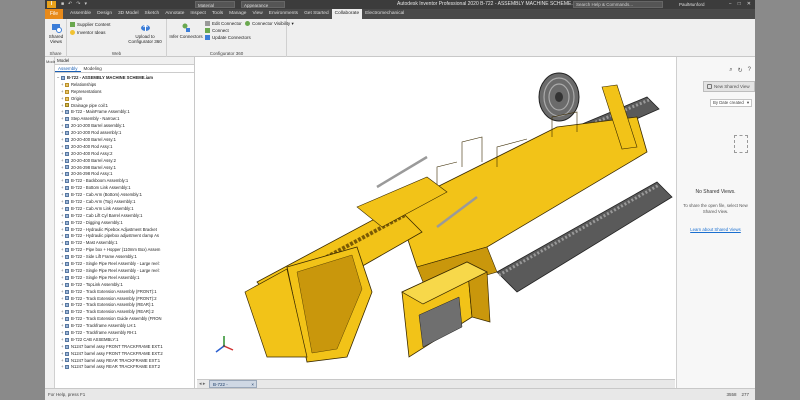 The height and width of the screenshot is (400, 800). Describe the element at coordinates (124, 181) in the screenshot. I see `browser-node: + B-722 - Backboom Assembly:1` at that location.